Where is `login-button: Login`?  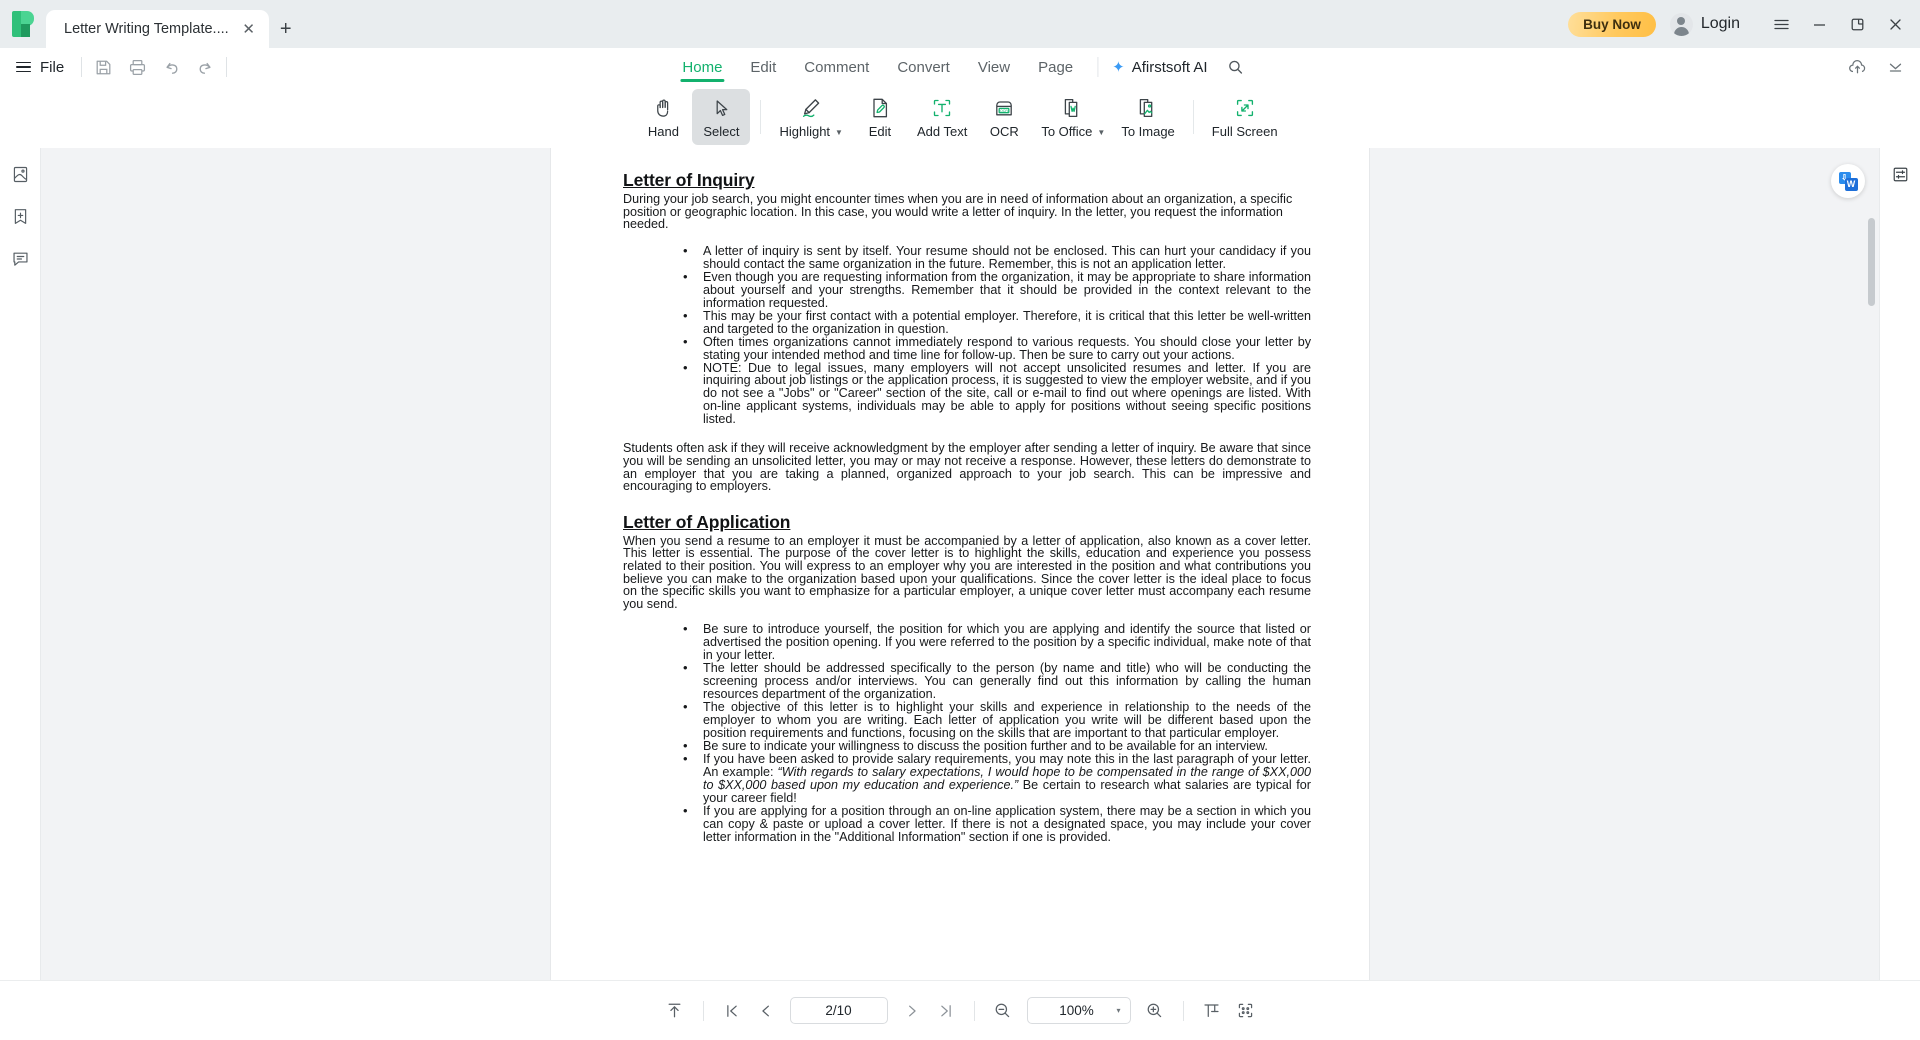
login-button: Login is located at coordinates (1704, 24).